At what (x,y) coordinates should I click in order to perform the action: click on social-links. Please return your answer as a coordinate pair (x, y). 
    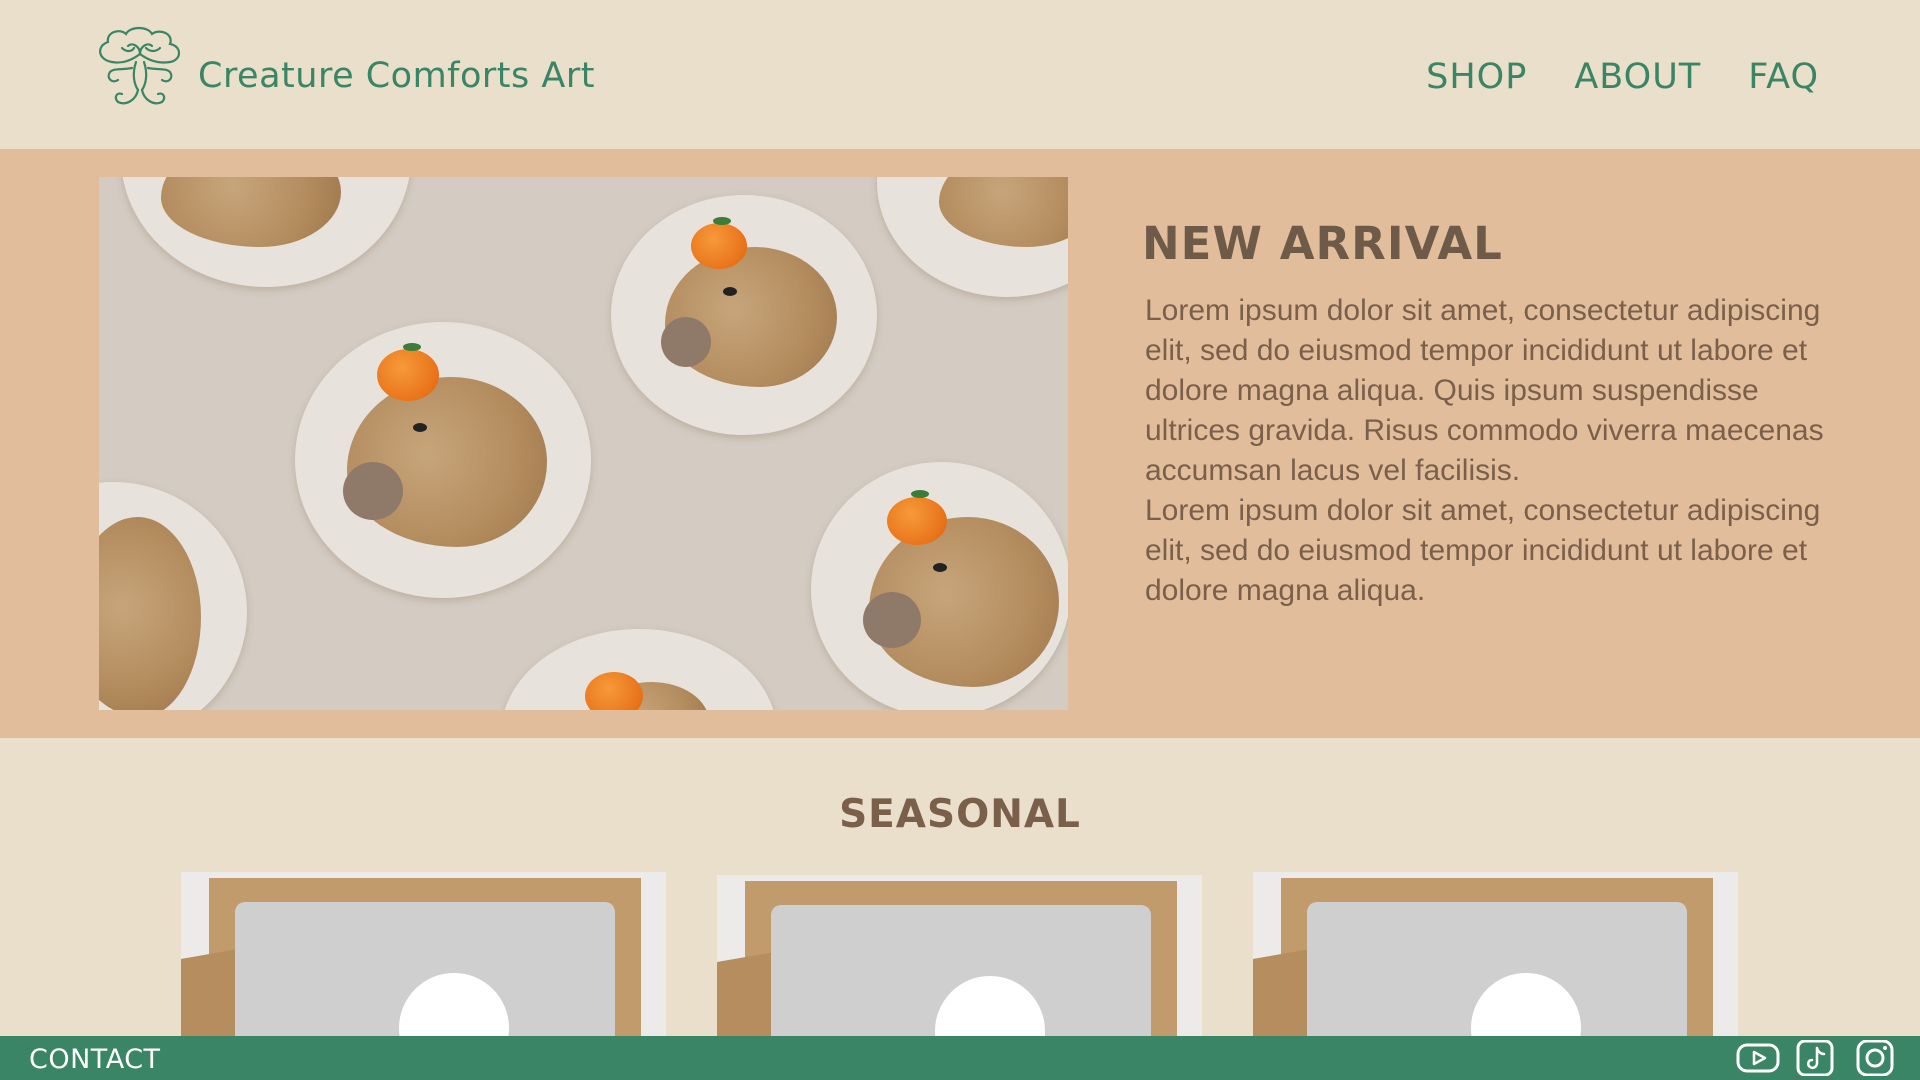
    Looking at the image, I should click on (1815, 1058).